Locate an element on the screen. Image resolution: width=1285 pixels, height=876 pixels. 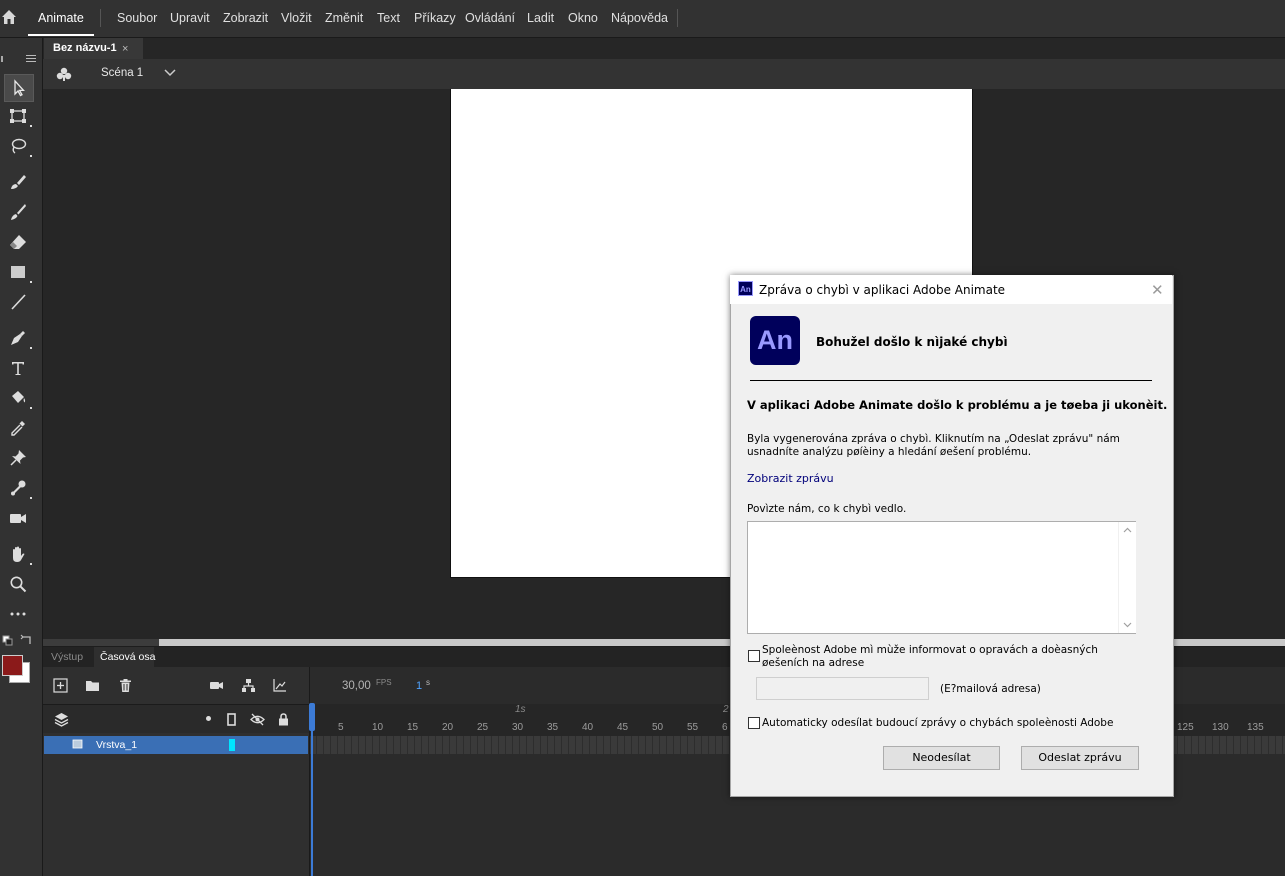
layers-area is located at coordinates (176, 771).